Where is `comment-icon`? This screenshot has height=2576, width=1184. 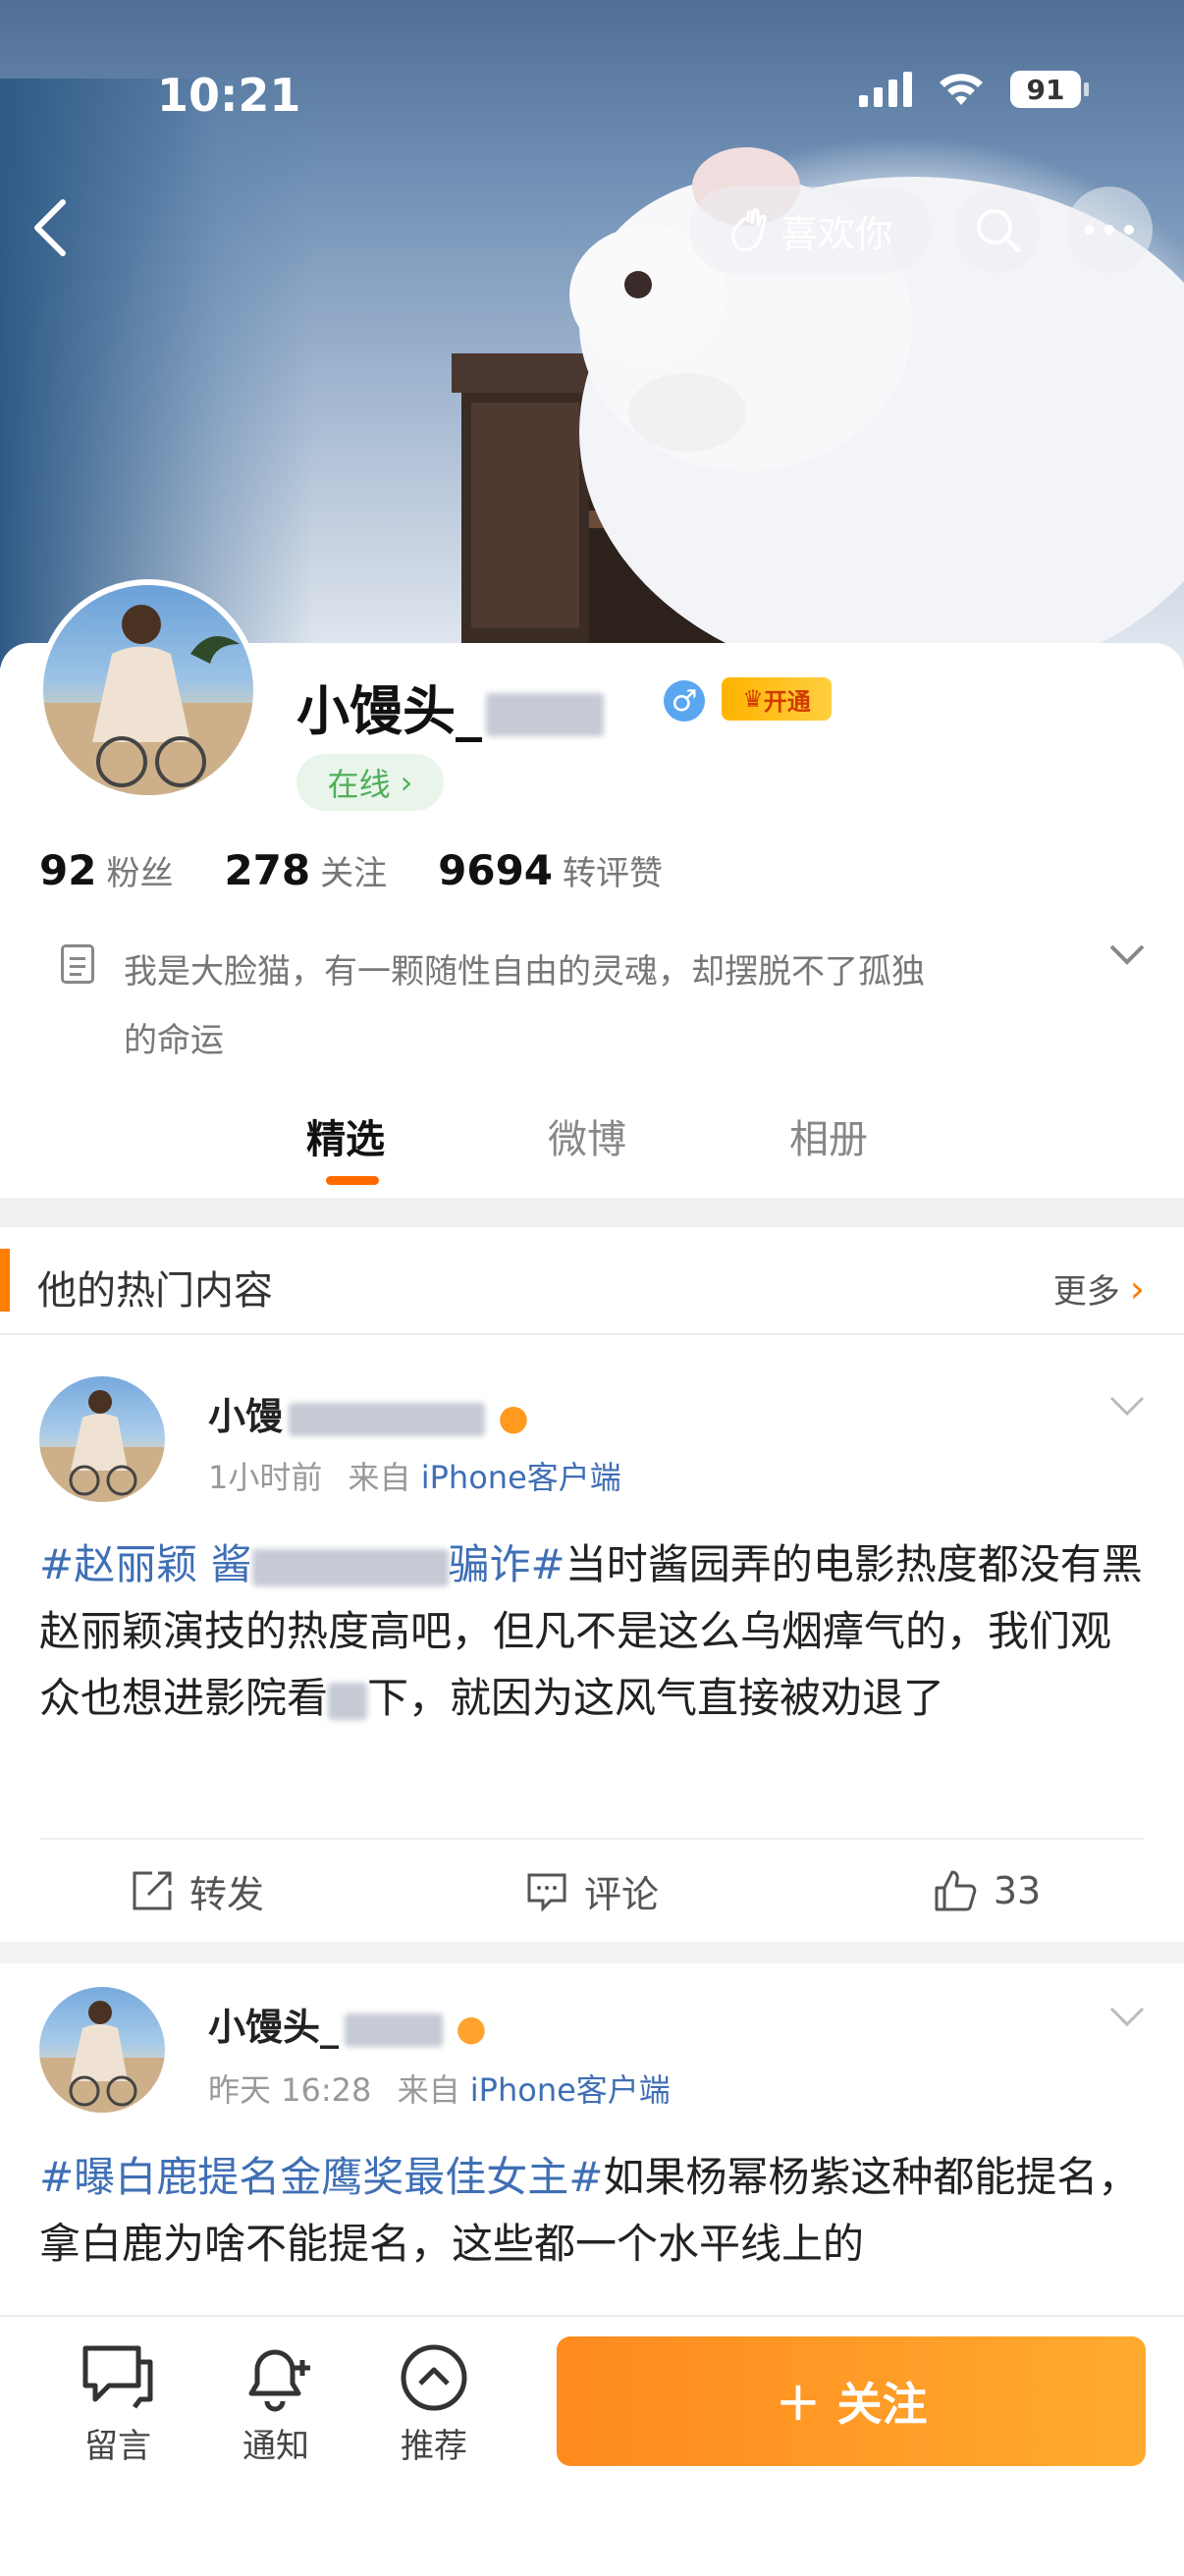
comment-icon is located at coordinates (546, 1892).